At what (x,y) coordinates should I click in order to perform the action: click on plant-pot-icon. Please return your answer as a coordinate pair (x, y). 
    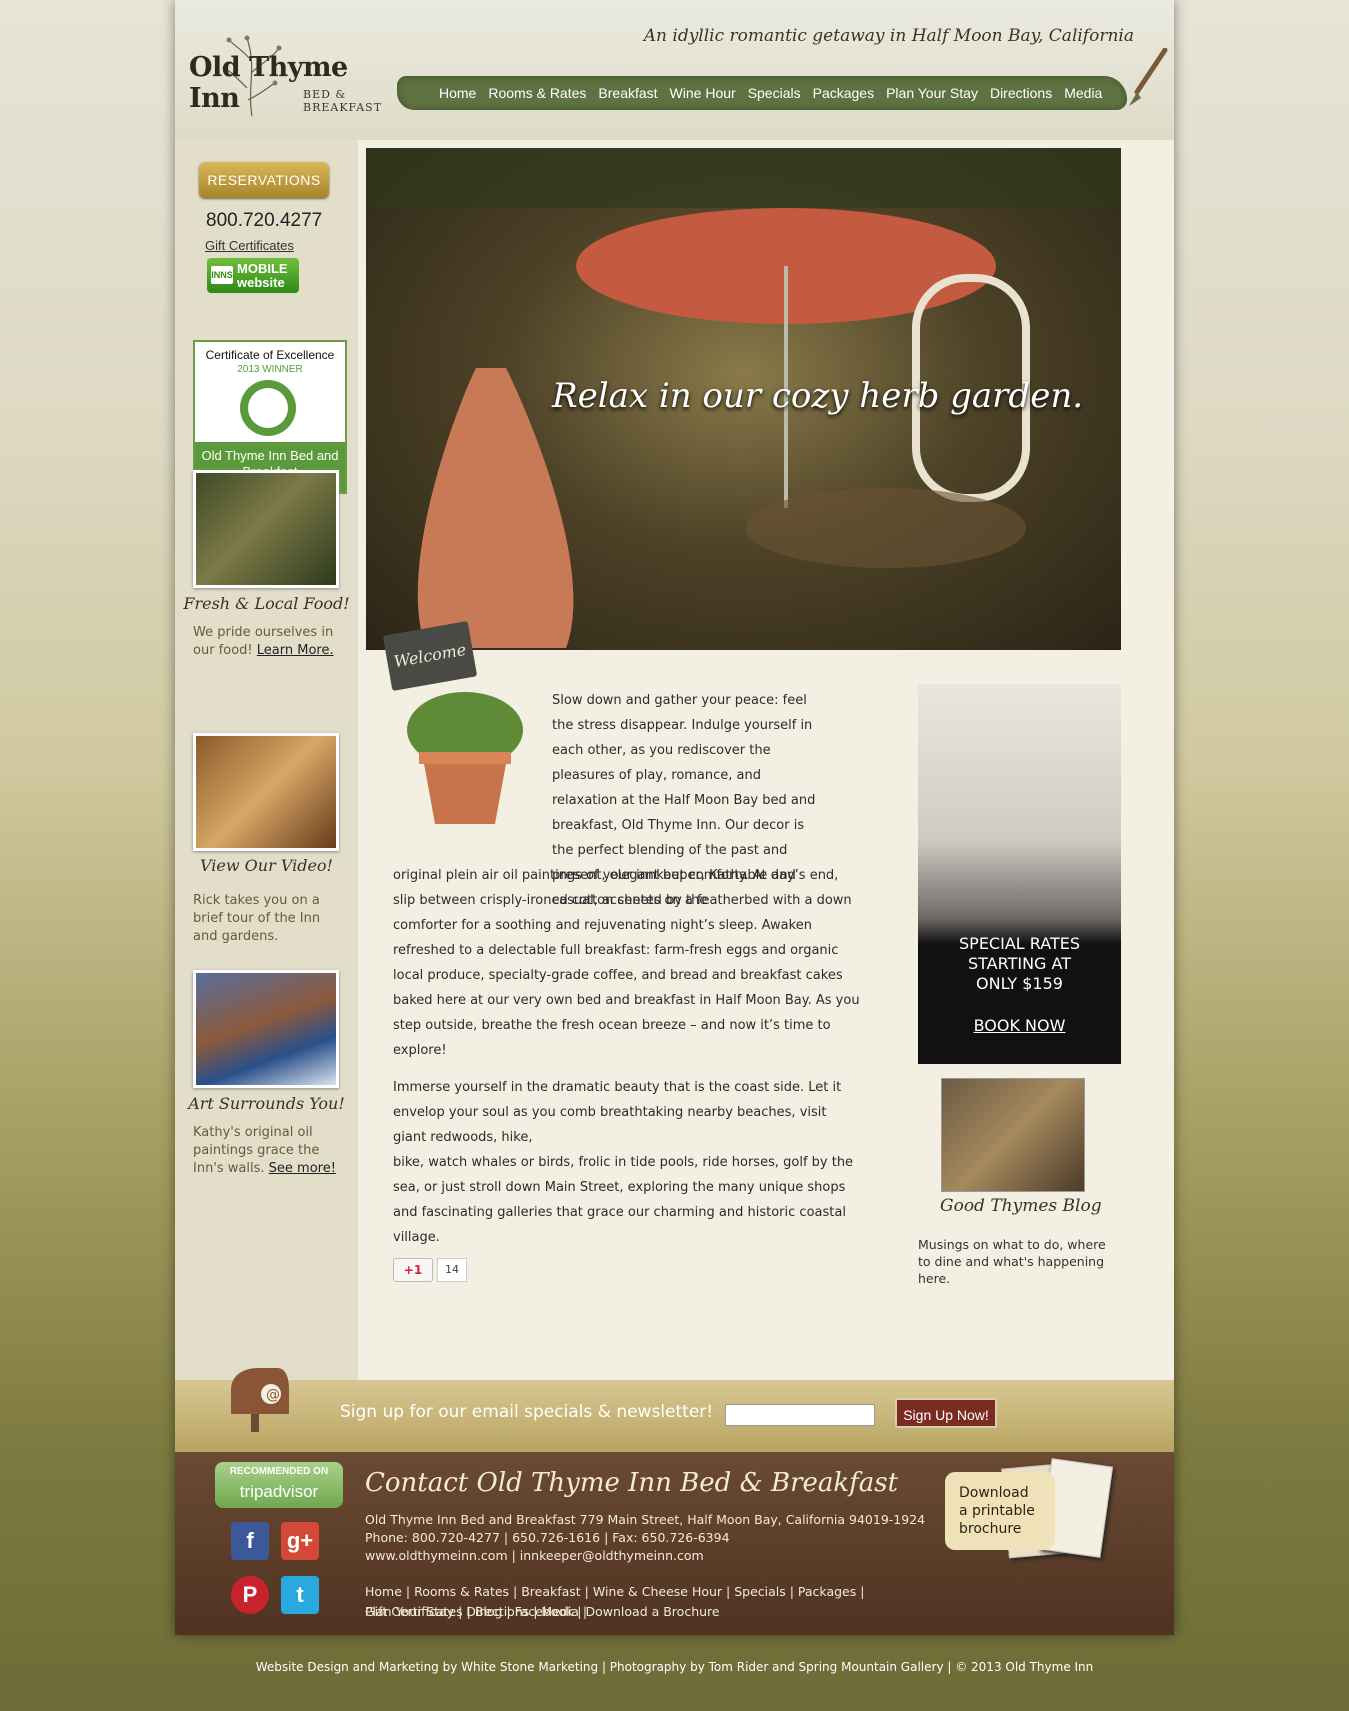
    Looking at the image, I should click on (465, 758).